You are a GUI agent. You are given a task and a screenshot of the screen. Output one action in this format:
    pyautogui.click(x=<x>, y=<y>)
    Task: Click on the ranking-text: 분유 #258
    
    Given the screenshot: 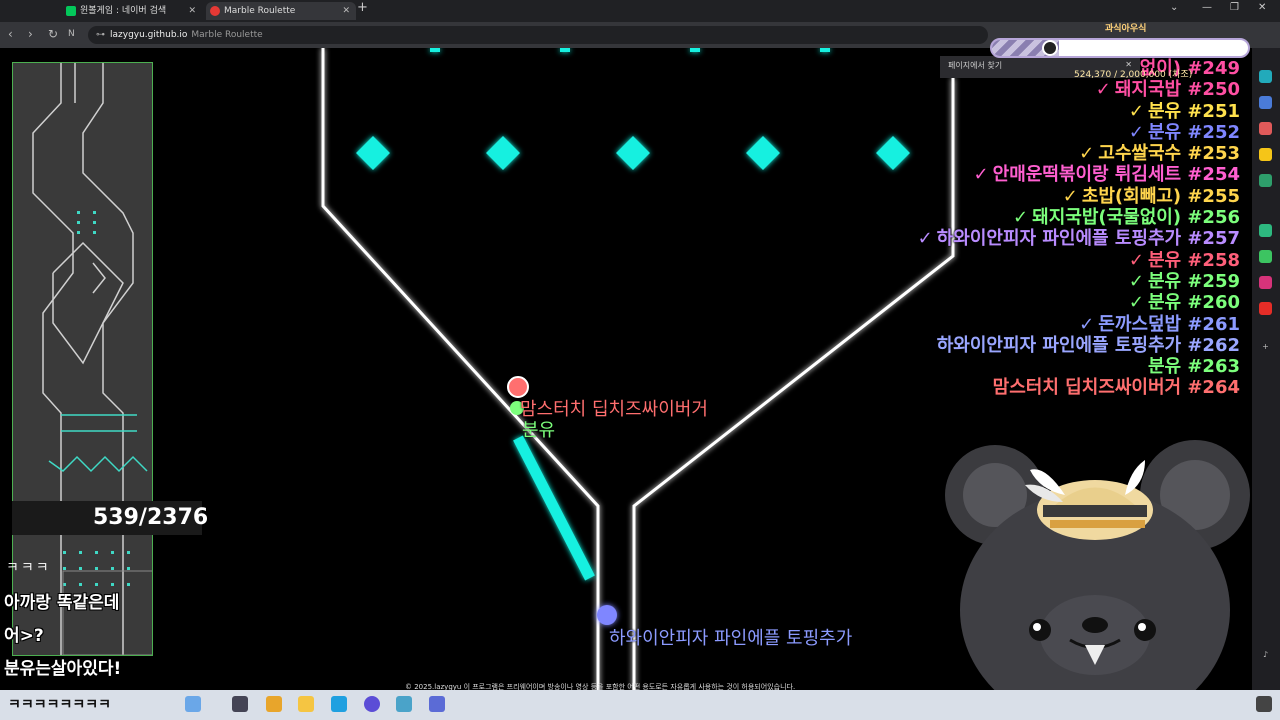 What is the action you would take?
    pyautogui.click(x=1193, y=260)
    